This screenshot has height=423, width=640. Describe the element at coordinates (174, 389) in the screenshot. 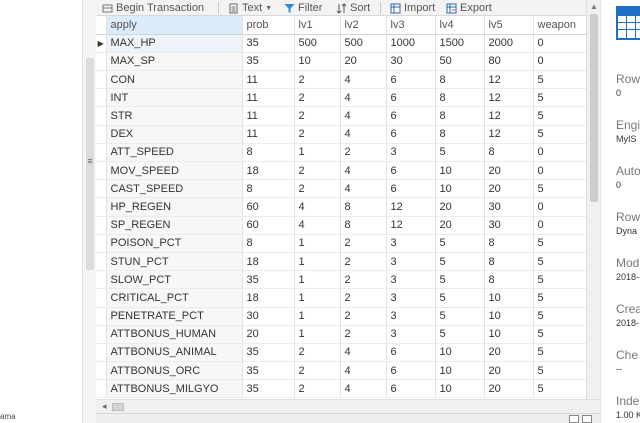

I see `cell-apply: ATTBONUS_MILGYO` at that location.